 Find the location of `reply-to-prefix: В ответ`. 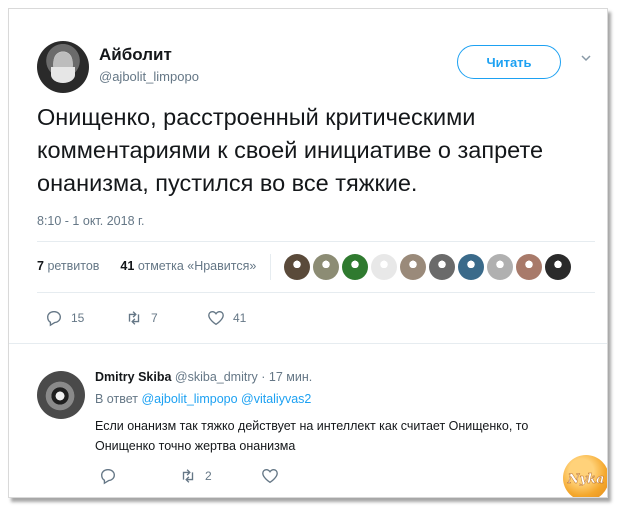

reply-to-prefix: В ответ is located at coordinates (116, 399).